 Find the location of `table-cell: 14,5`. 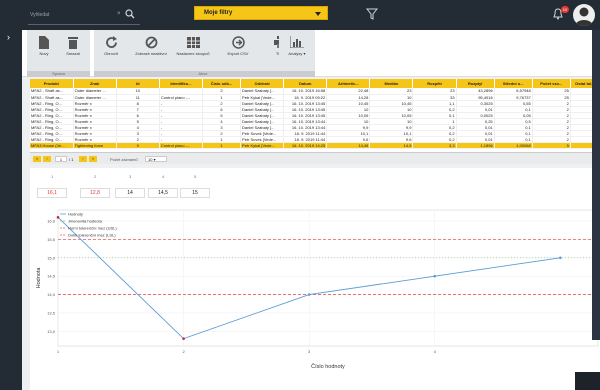

table-cell: 14,5 is located at coordinates (391, 145).